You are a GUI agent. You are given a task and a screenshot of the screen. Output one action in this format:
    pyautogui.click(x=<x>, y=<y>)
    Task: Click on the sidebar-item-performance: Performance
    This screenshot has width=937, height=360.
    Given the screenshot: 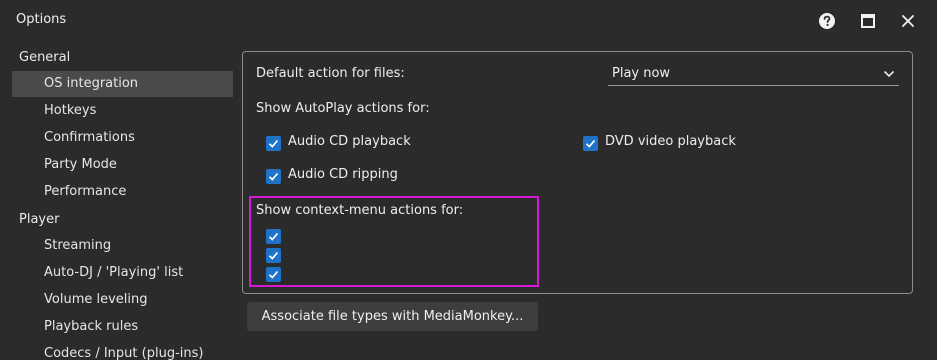 What is the action you would take?
    pyautogui.click(x=122, y=192)
    